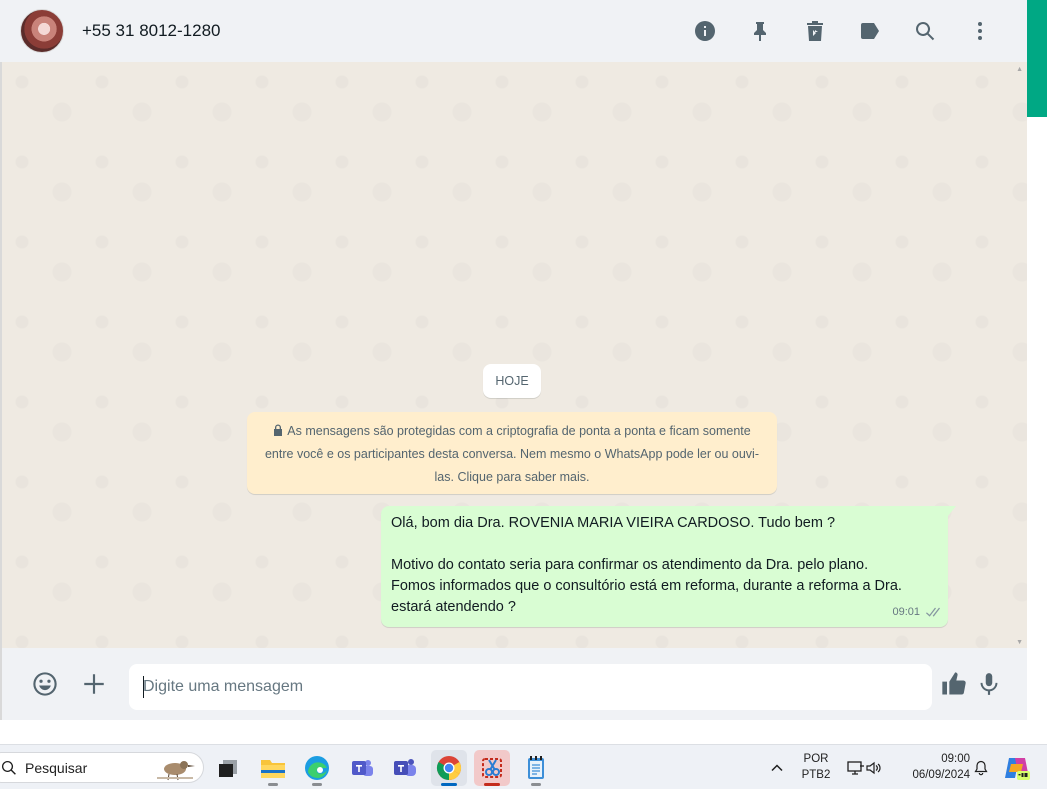 The image size is (1047, 789). I want to click on tray-language: POR PTB2, so click(816, 767).